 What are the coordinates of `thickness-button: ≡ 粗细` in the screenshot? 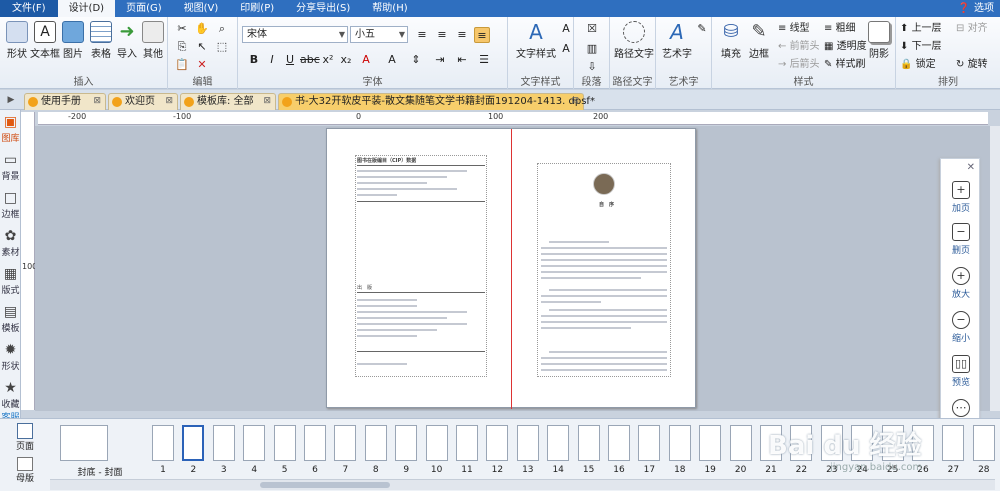 It's located at (840, 29).